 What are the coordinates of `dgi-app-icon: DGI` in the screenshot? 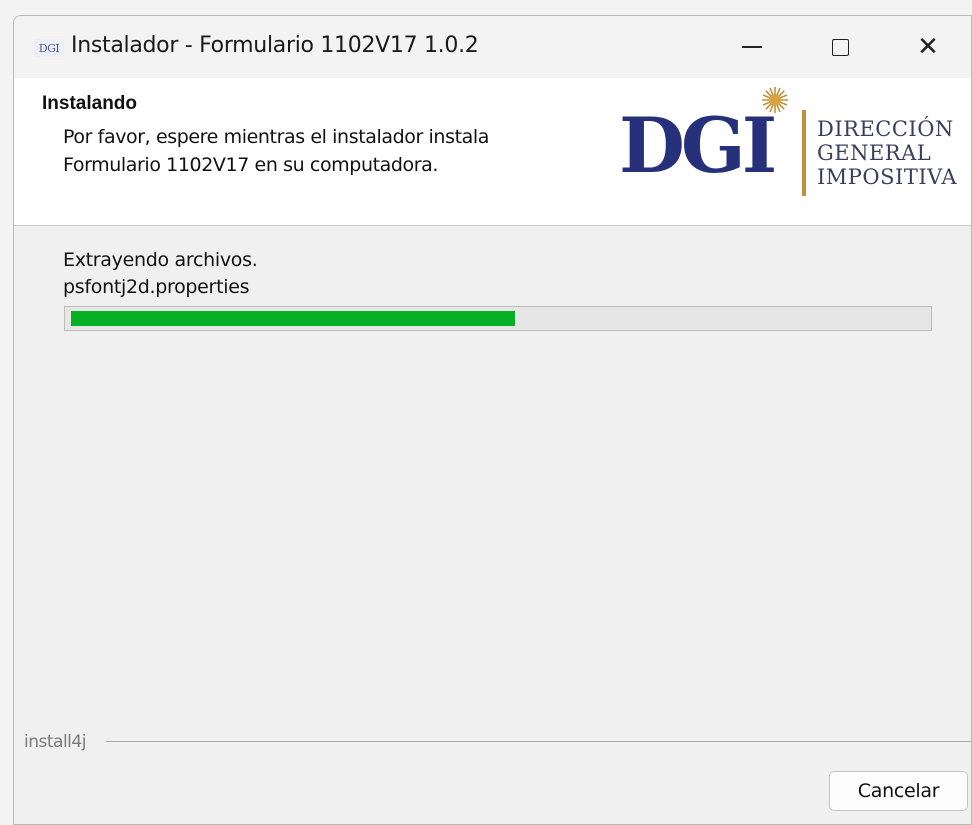 It's located at (49, 48).